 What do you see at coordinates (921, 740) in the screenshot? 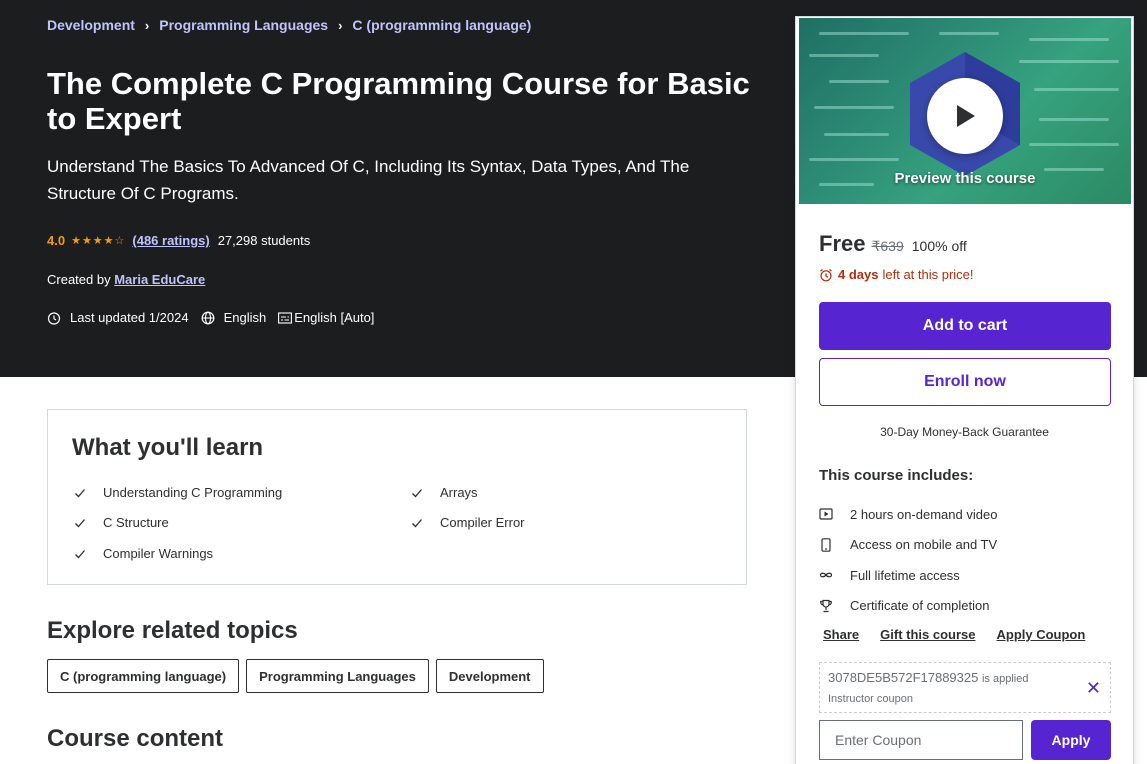
I see `coupon-input` at bounding box center [921, 740].